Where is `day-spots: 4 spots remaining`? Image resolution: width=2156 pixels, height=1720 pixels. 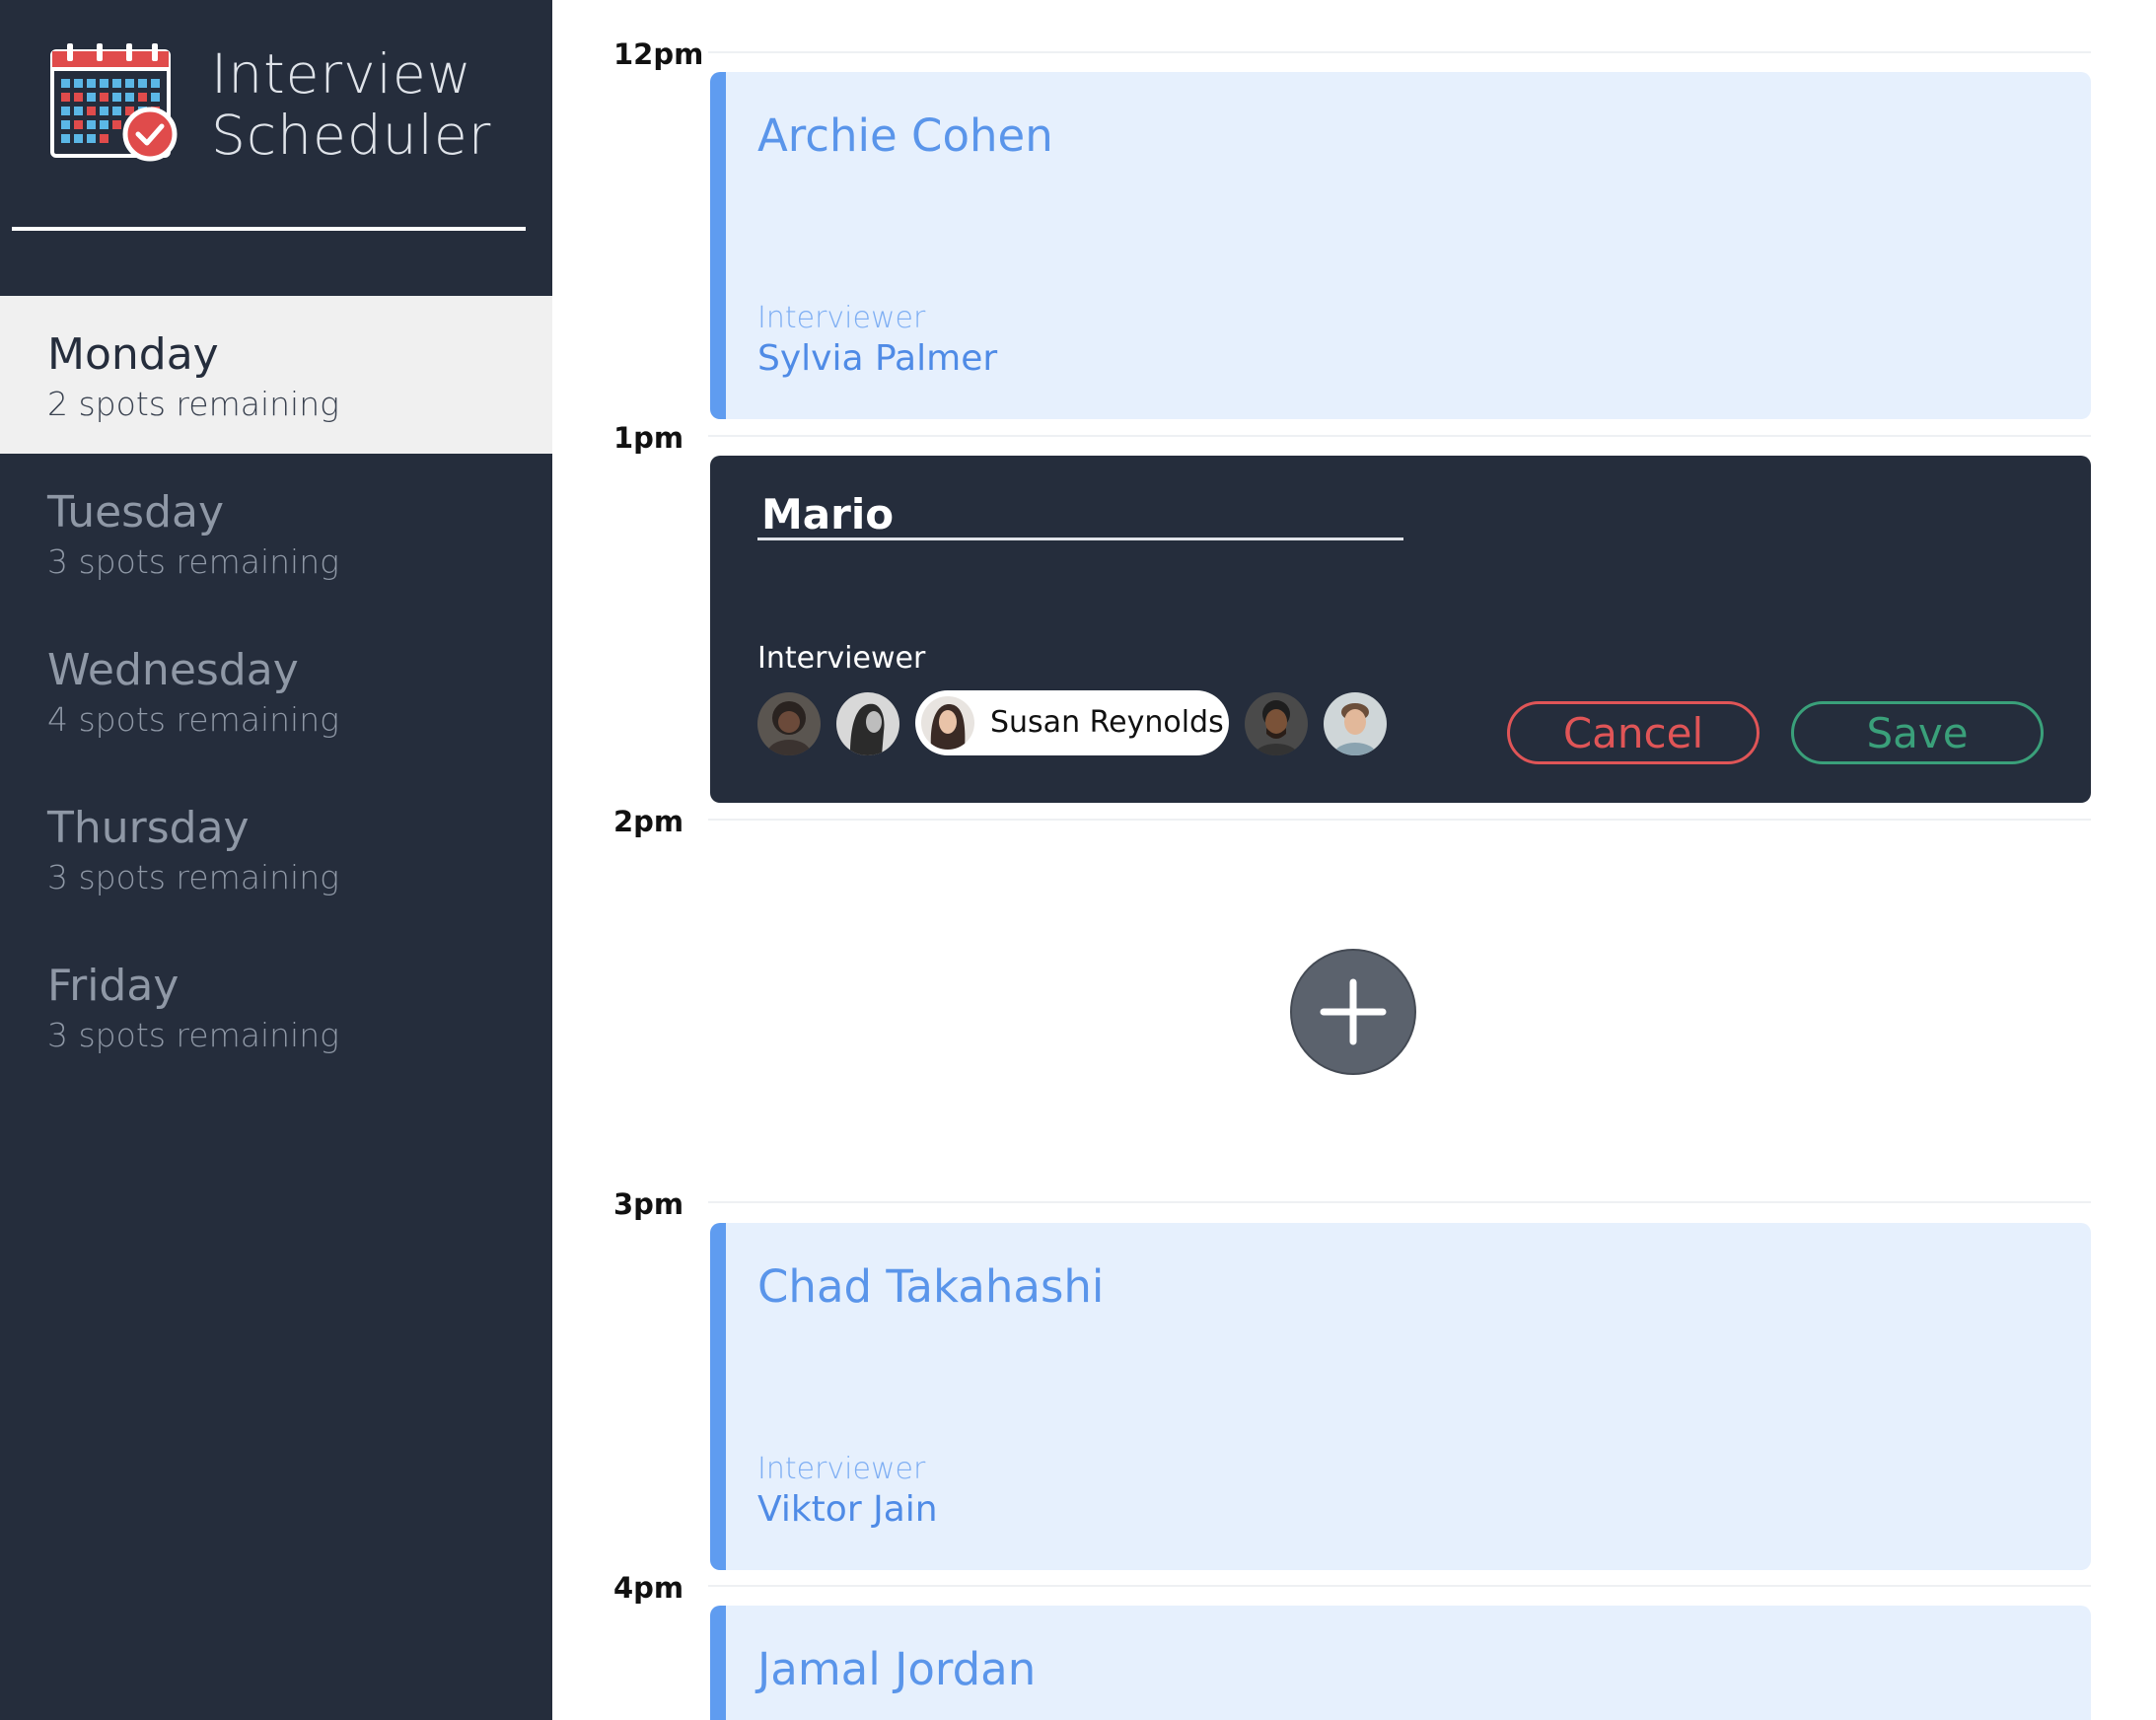
day-spots: 4 spots remaining is located at coordinates (193, 719).